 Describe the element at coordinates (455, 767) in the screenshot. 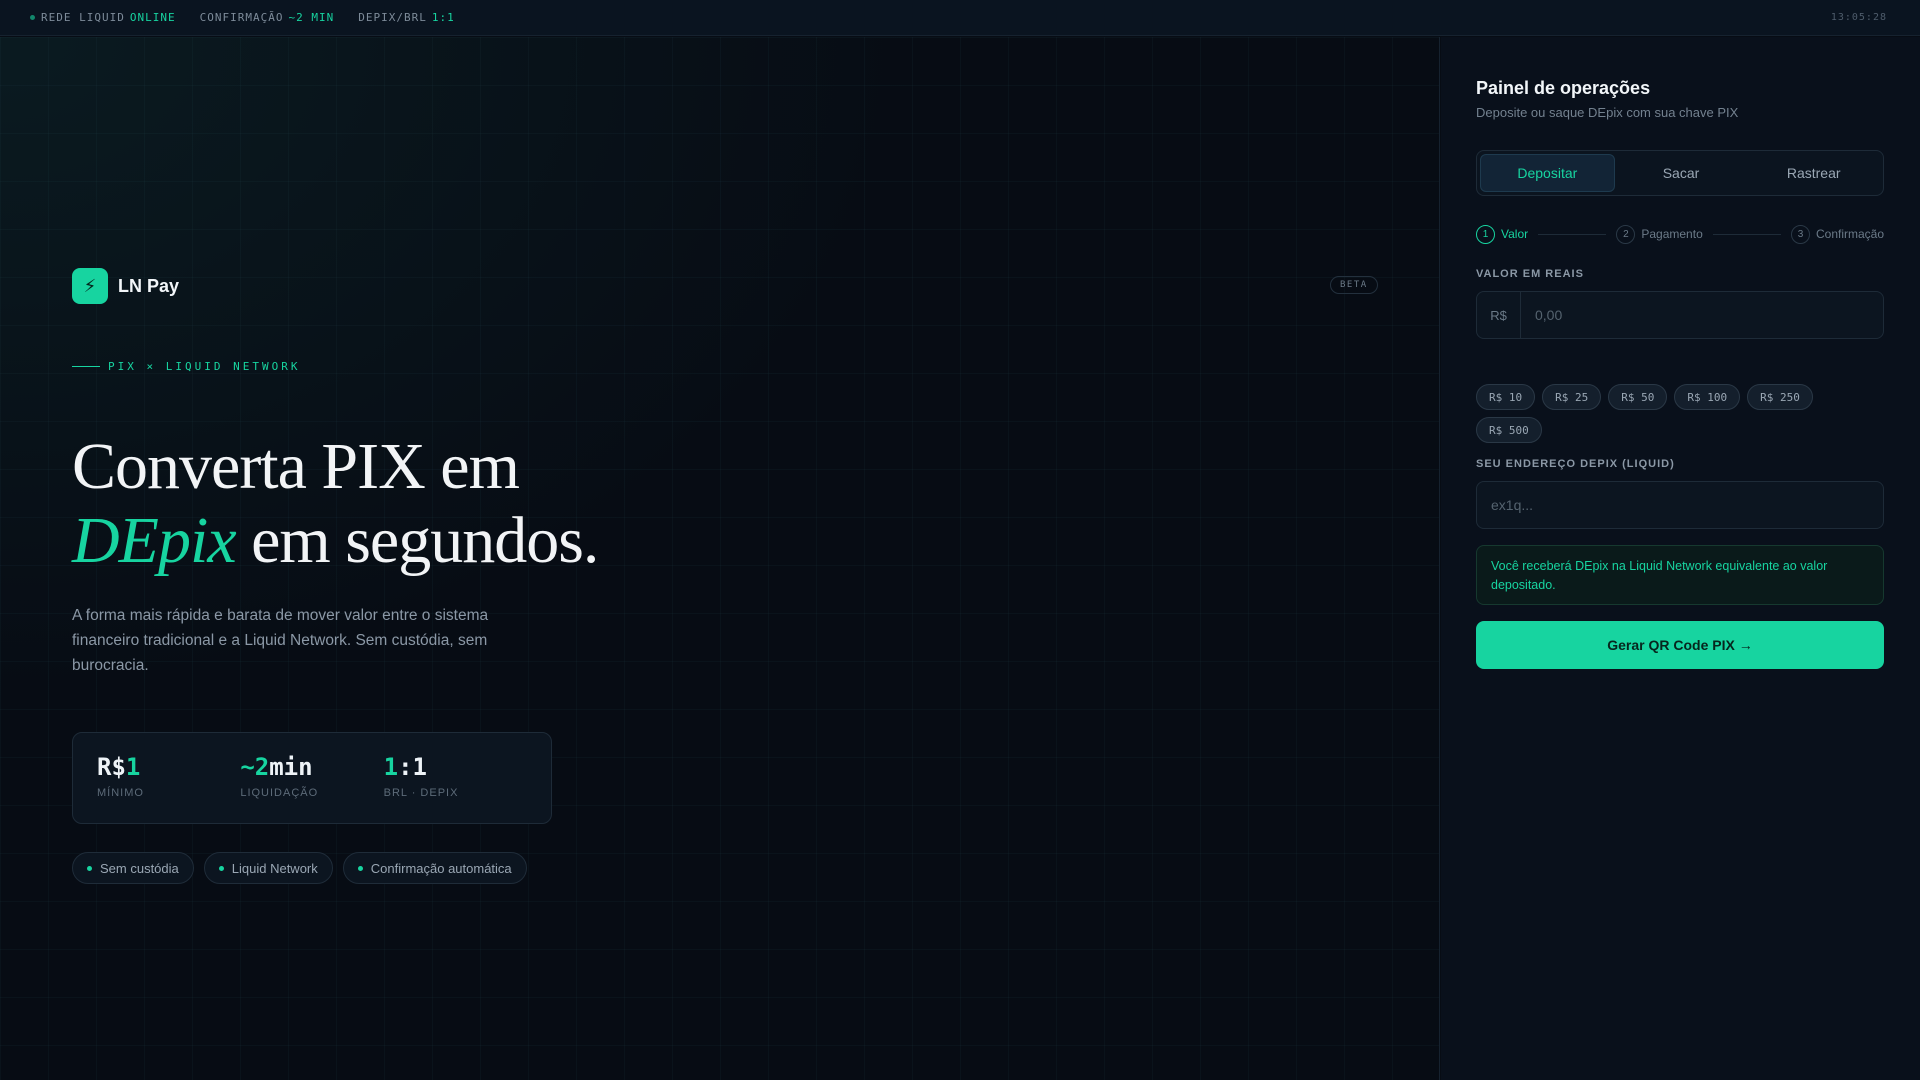

I see `stat-value: 1:1` at that location.